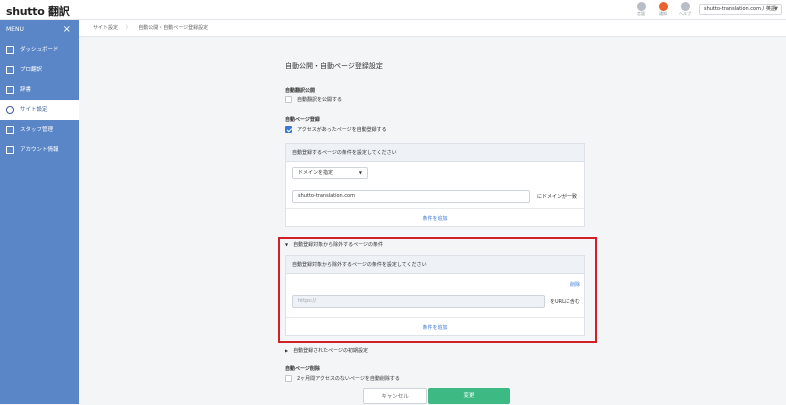 Image resolution: width=786 pixels, height=405 pixels. Describe the element at coordinates (330, 173) in the screenshot. I see `condition-type-select: ドメインを指定 ▼` at that location.